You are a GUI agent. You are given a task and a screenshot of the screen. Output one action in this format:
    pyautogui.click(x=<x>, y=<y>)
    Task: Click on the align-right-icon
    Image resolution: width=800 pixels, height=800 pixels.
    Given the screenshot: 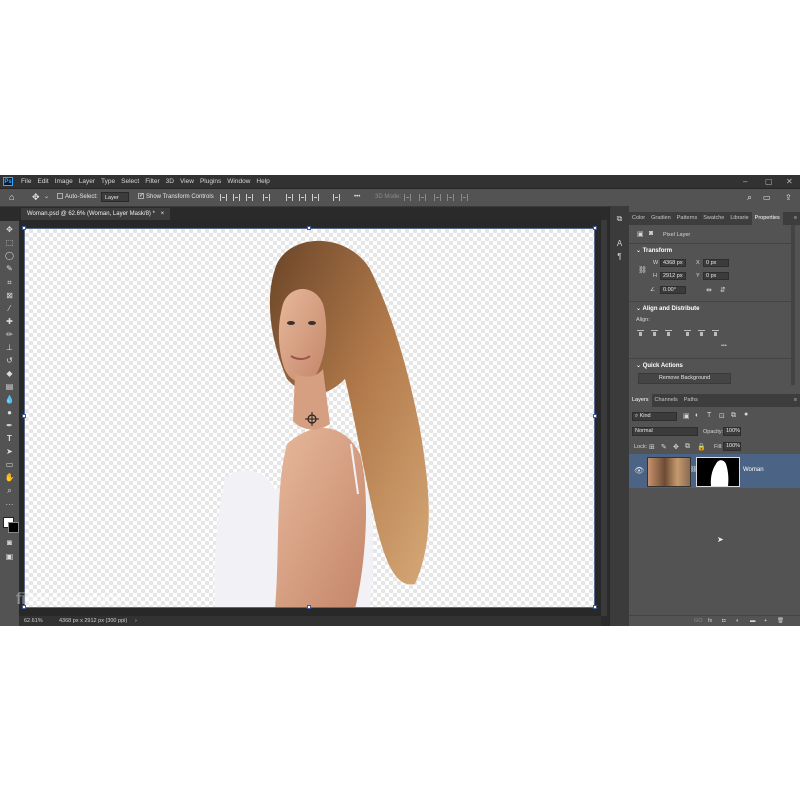 What is the action you would take?
    pyautogui.click(x=249, y=197)
    